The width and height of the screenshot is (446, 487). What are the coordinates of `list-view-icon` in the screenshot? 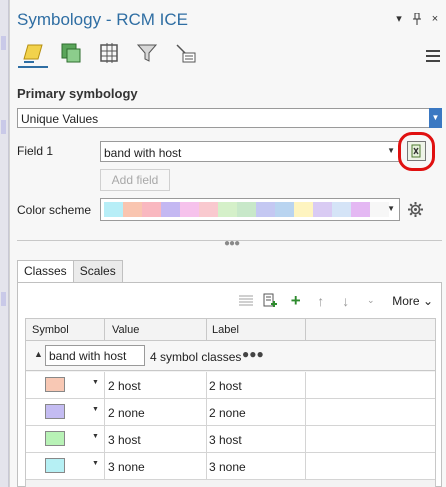 It's located at (245, 300).